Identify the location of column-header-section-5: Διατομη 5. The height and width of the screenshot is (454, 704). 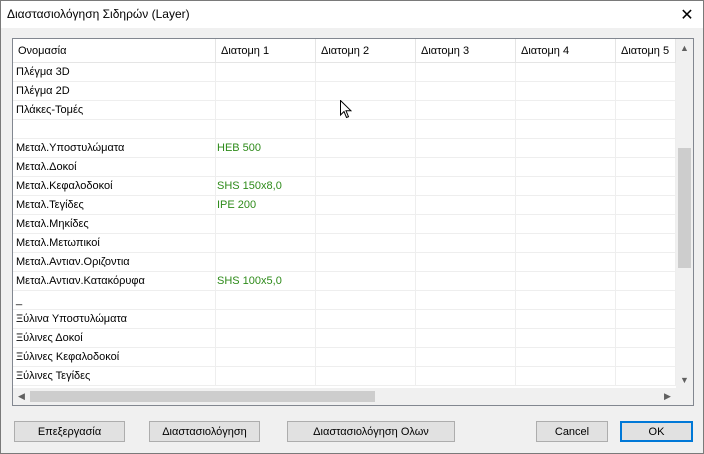
(646, 50).